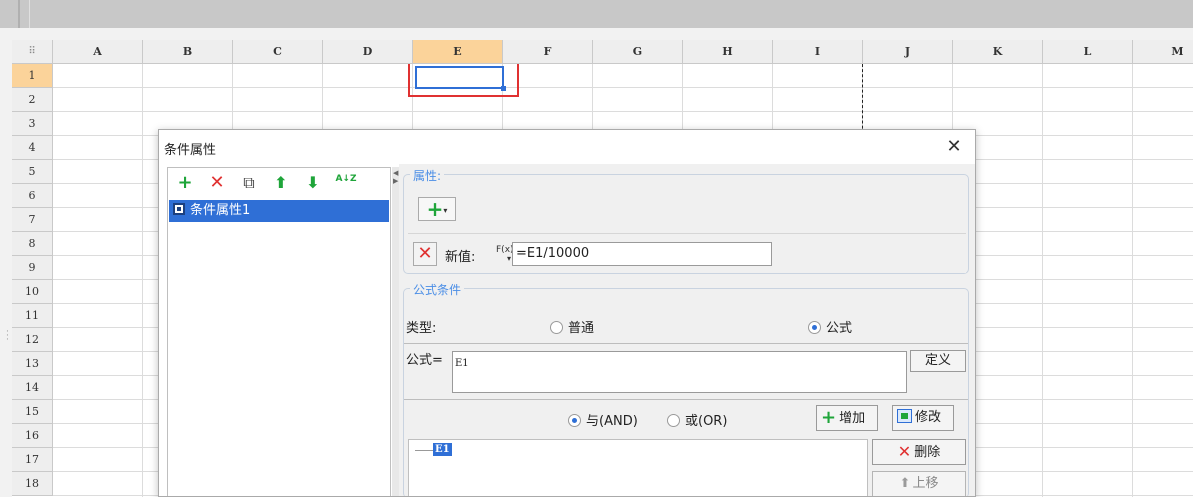 This screenshot has height=497, width=1193. I want to click on new-value-row: ✕ 新值: F(x) =E1/10000, so click(687, 253).